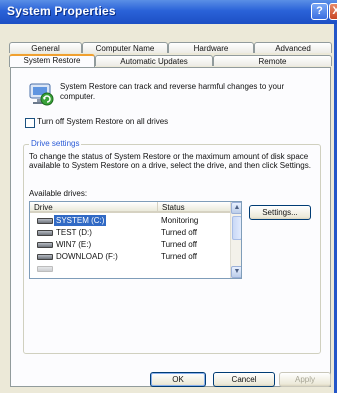 The height and width of the screenshot is (393, 337). Describe the element at coordinates (319, 11) in the screenshot. I see `help-button: ?` at that location.